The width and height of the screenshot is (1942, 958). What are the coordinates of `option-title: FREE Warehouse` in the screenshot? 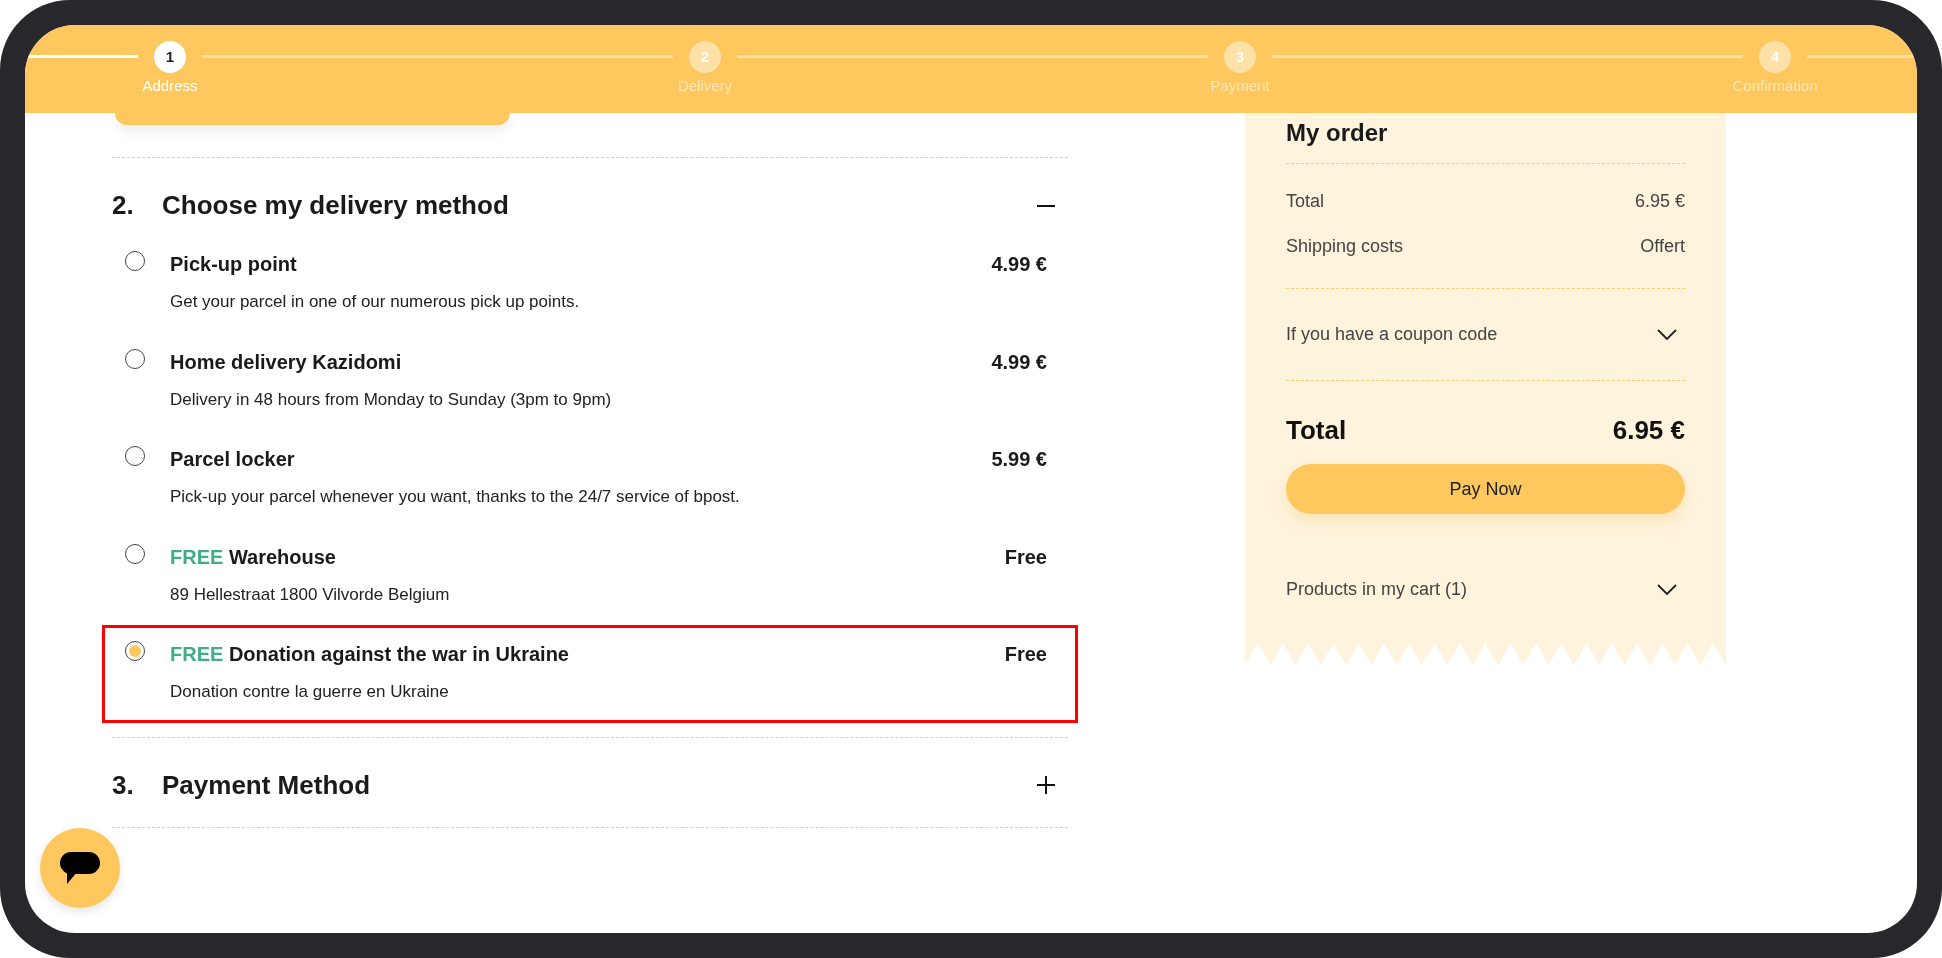 It's located at (253, 557).